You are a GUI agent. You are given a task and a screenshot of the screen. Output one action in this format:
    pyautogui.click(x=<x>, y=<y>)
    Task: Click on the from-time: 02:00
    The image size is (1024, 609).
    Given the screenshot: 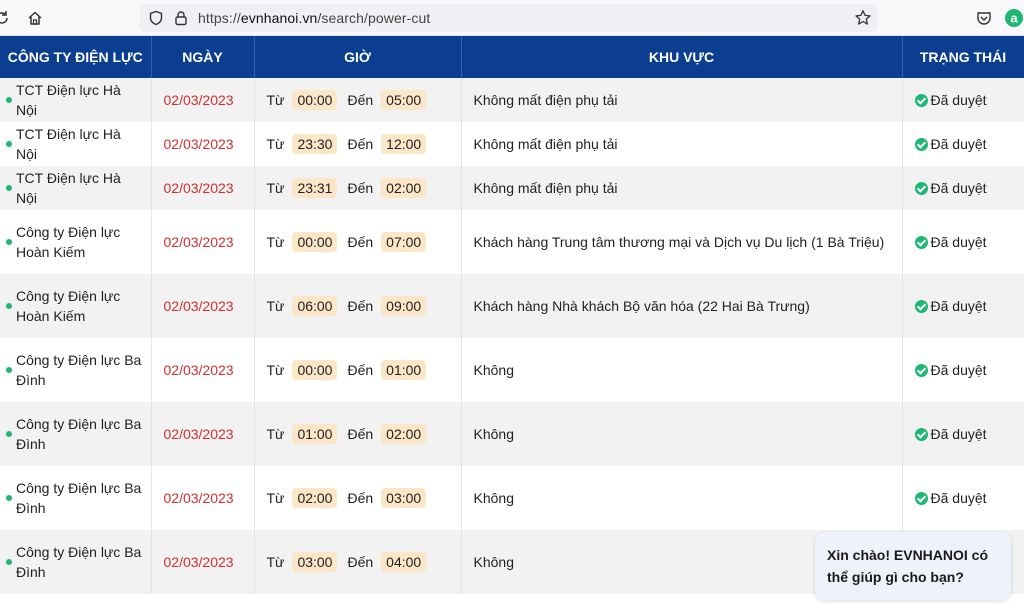 What is the action you would take?
    pyautogui.click(x=315, y=498)
    